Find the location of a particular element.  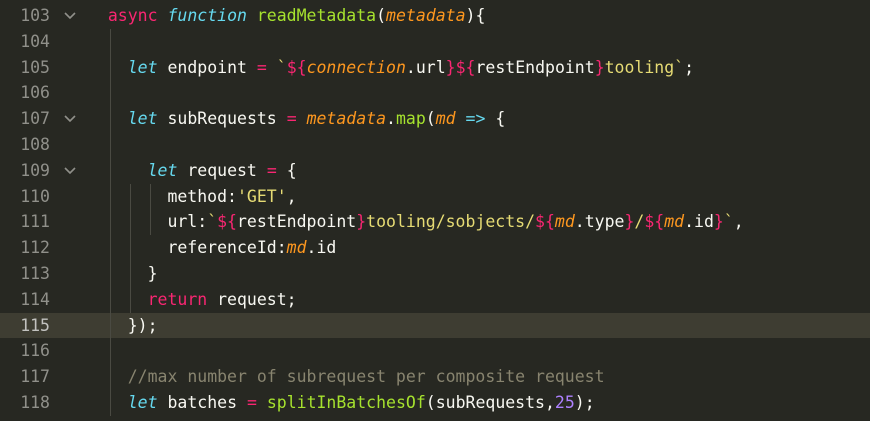

code-line-116: 116 is located at coordinates (435, 351).